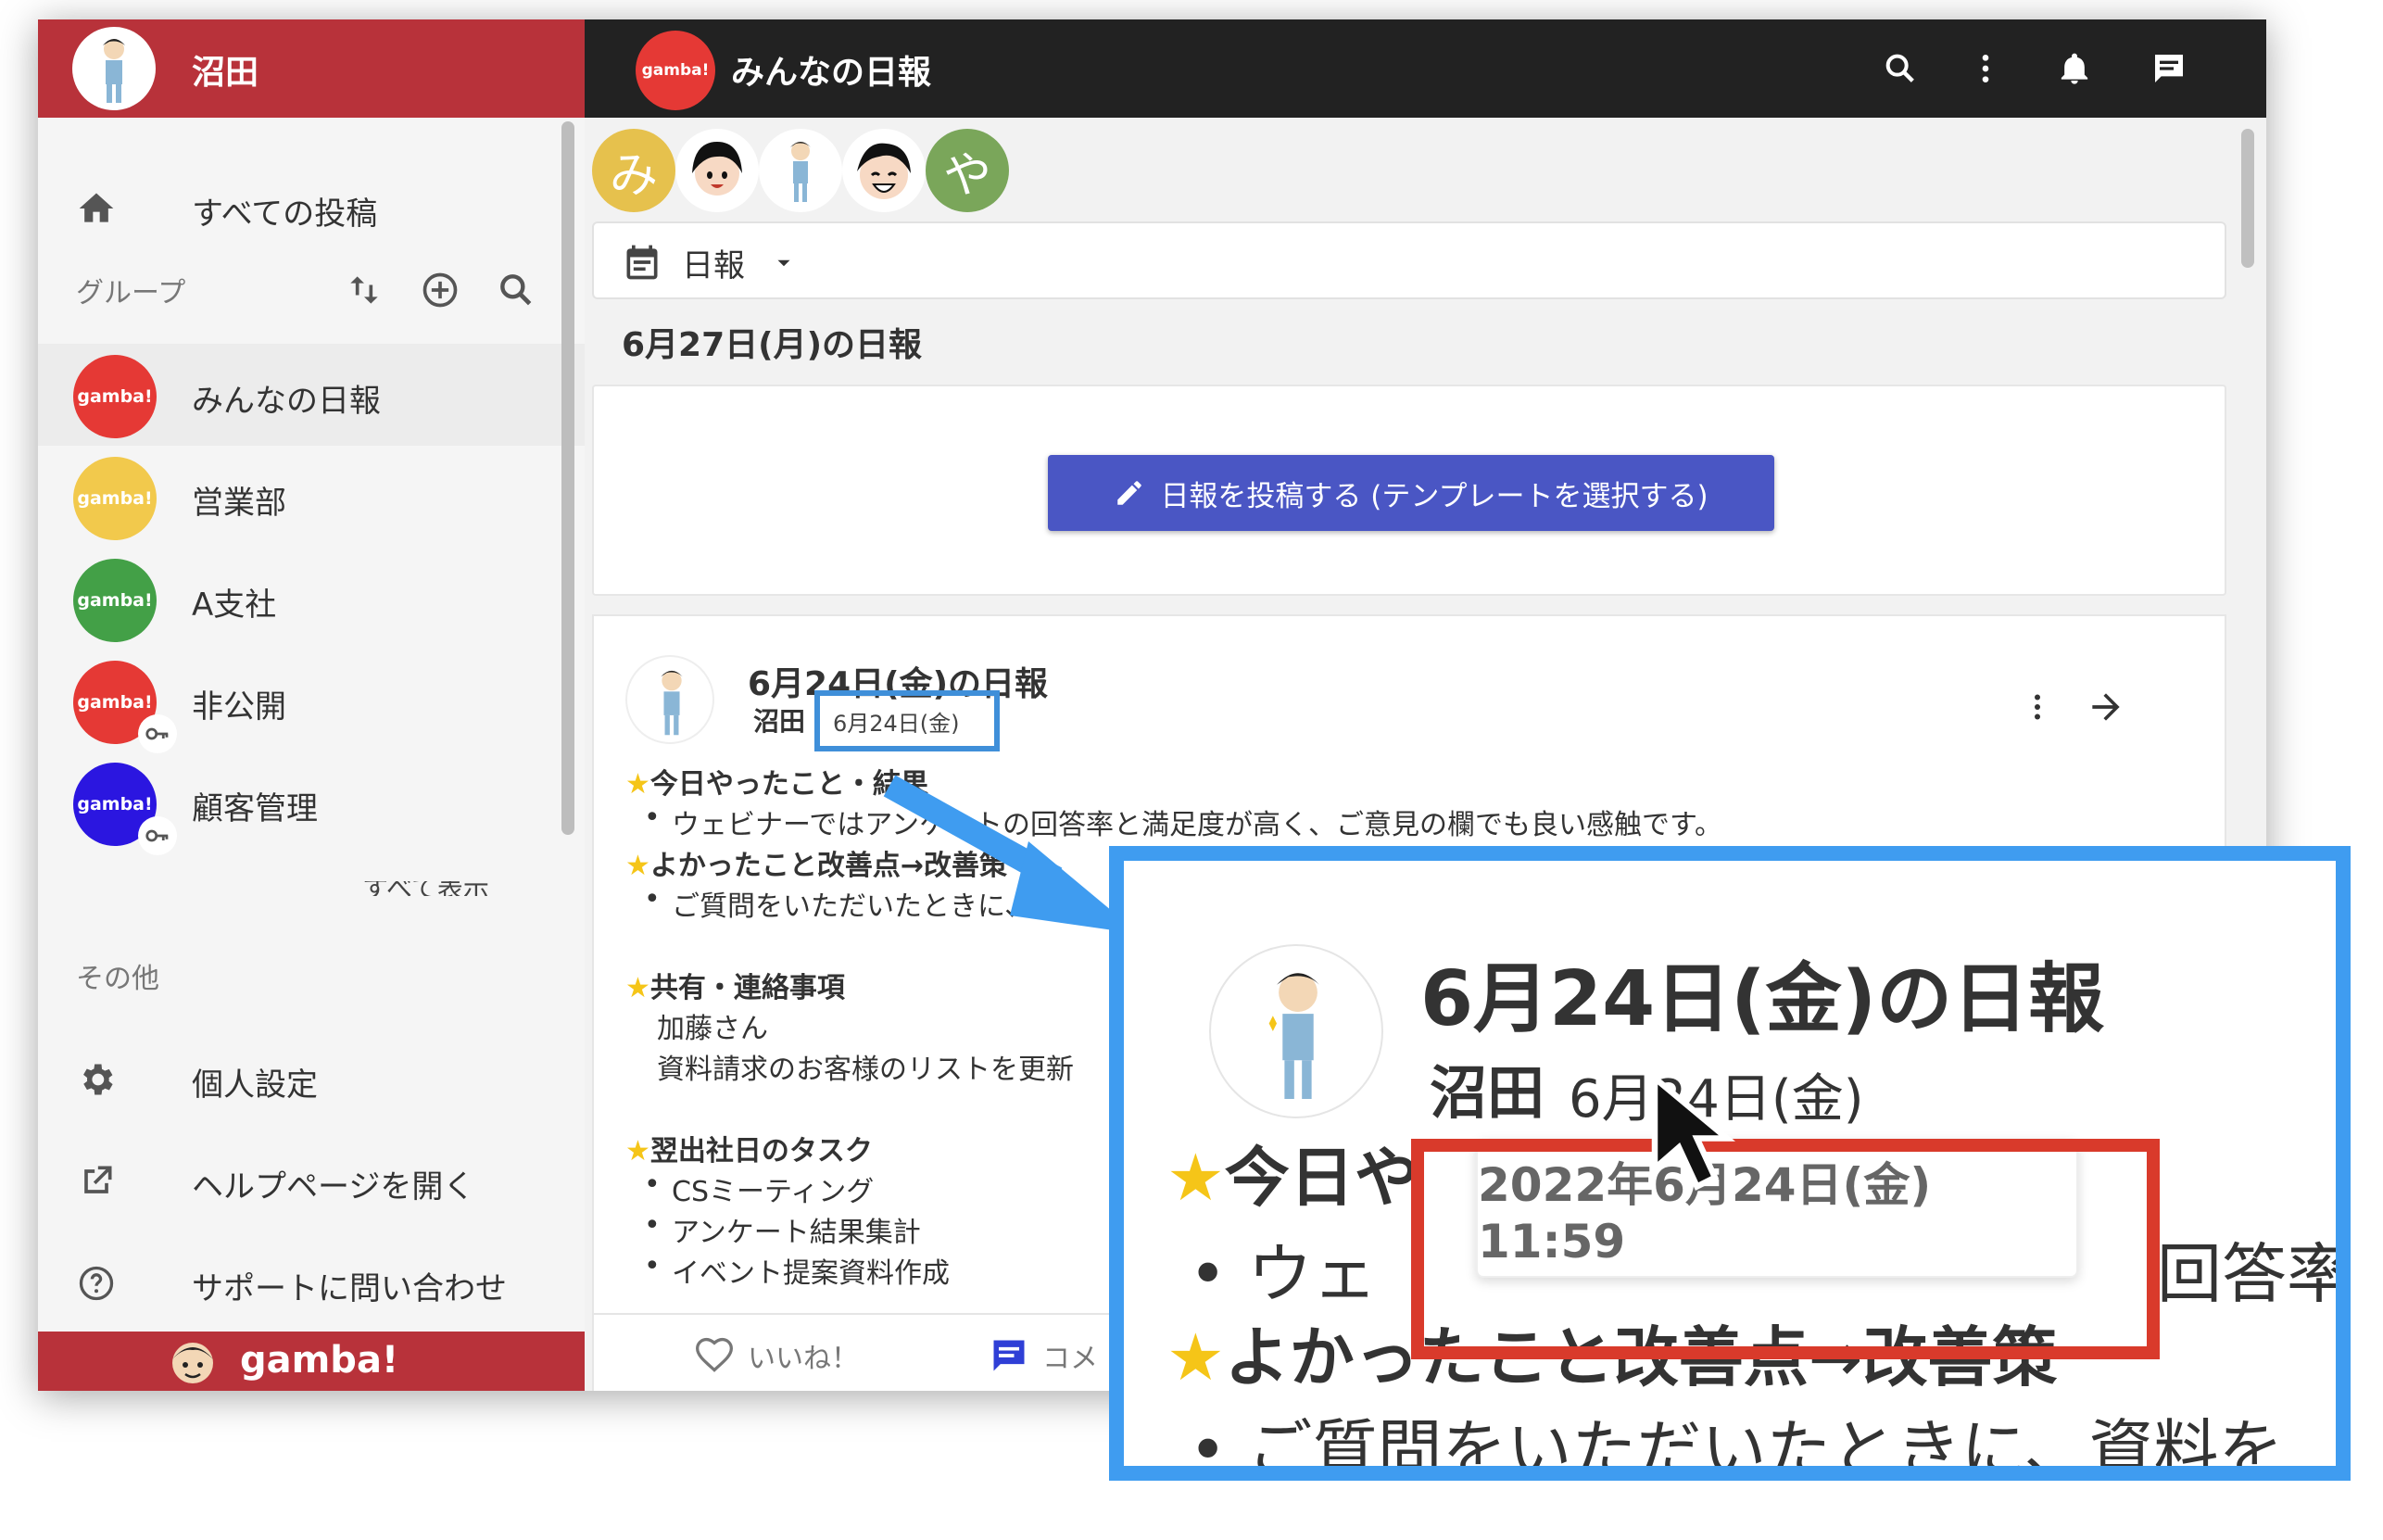  What do you see at coordinates (131, 293) in the screenshot?
I see `groups-section-label: グループ` at bounding box center [131, 293].